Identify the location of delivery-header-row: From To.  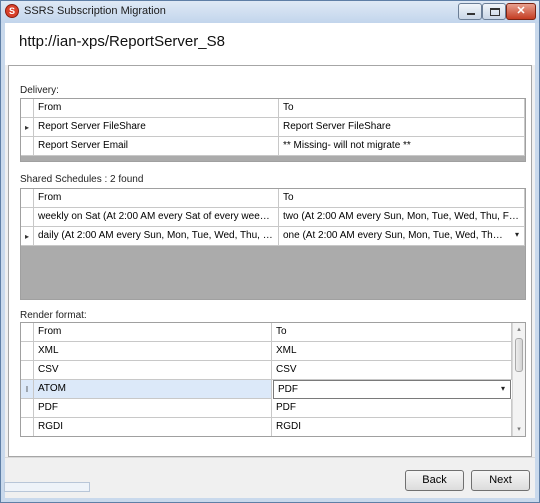
(273, 108).